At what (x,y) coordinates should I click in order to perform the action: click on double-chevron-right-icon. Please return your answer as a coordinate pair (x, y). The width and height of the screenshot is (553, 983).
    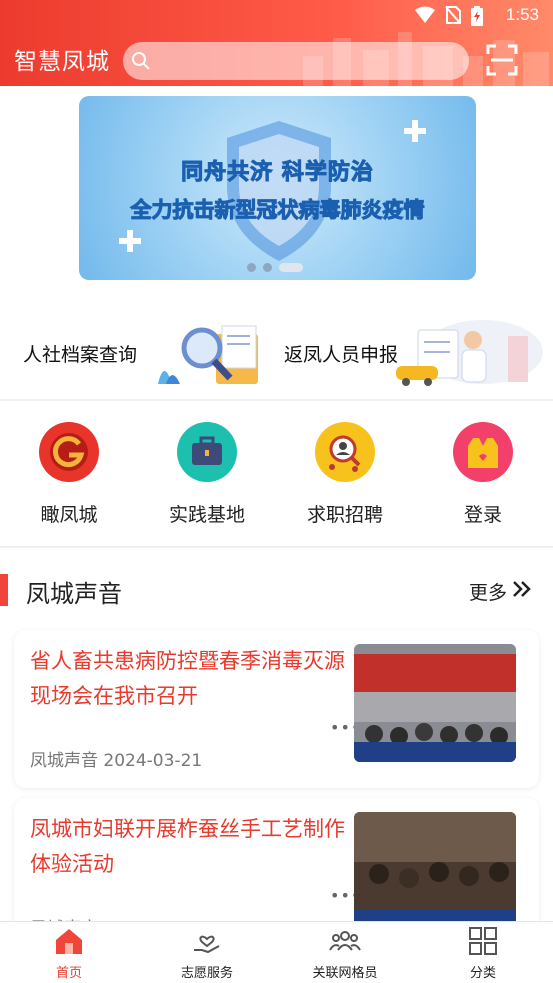
    Looking at the image, I should click on (521, 591).